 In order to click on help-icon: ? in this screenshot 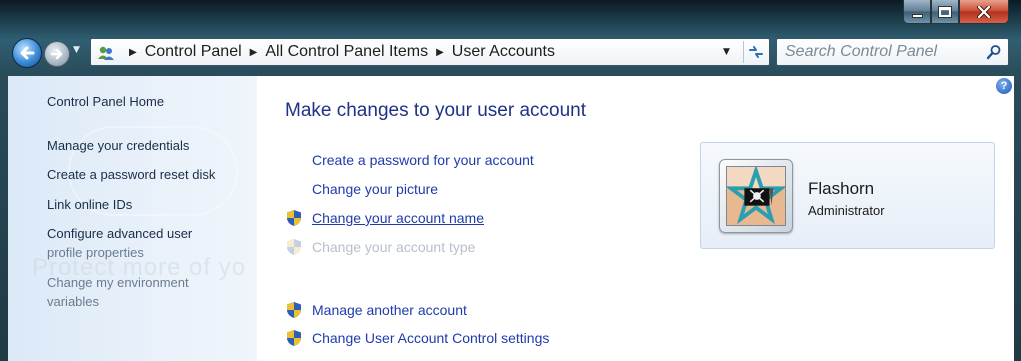, I will do `click(1004, 86)`.